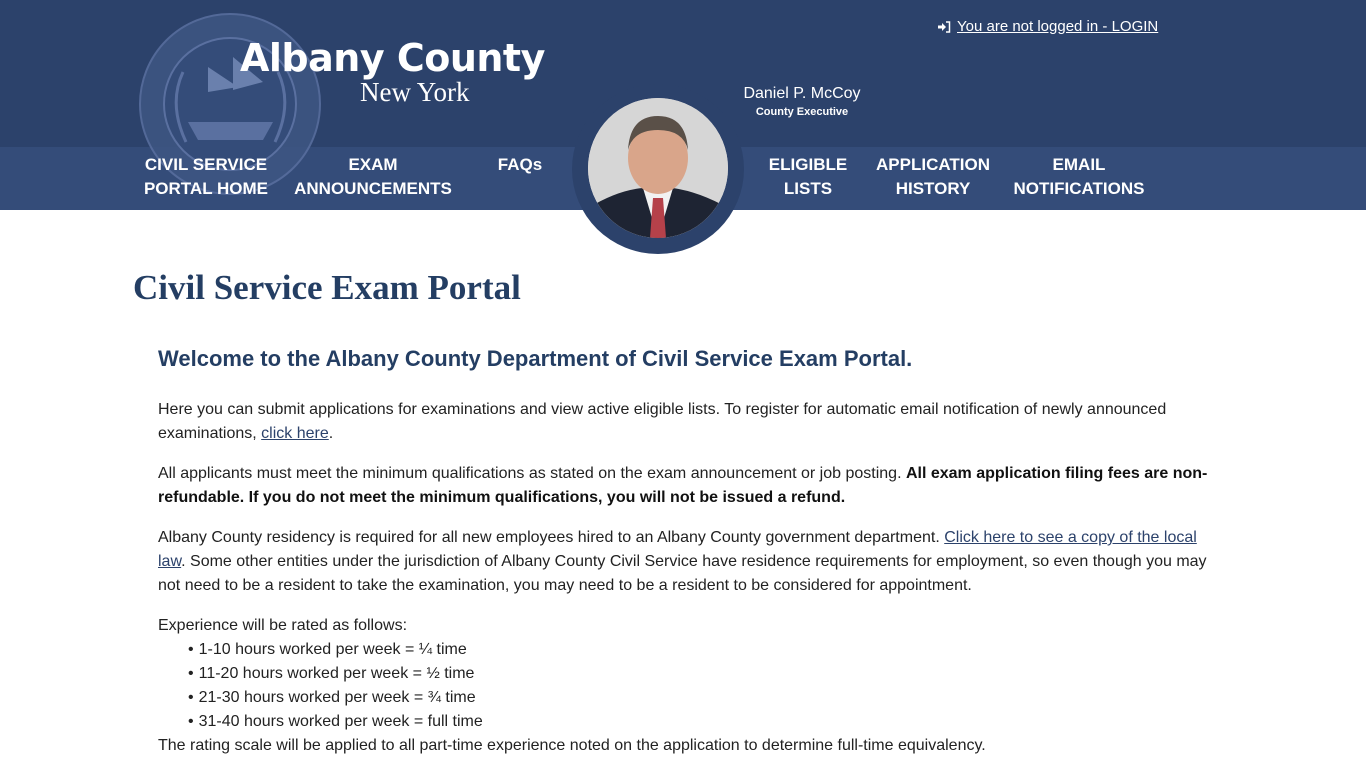  What do you see at coordinates (933, 188) in the screenshot?
I see `nav-label: HISTORY` at bounding box center [933, 188].